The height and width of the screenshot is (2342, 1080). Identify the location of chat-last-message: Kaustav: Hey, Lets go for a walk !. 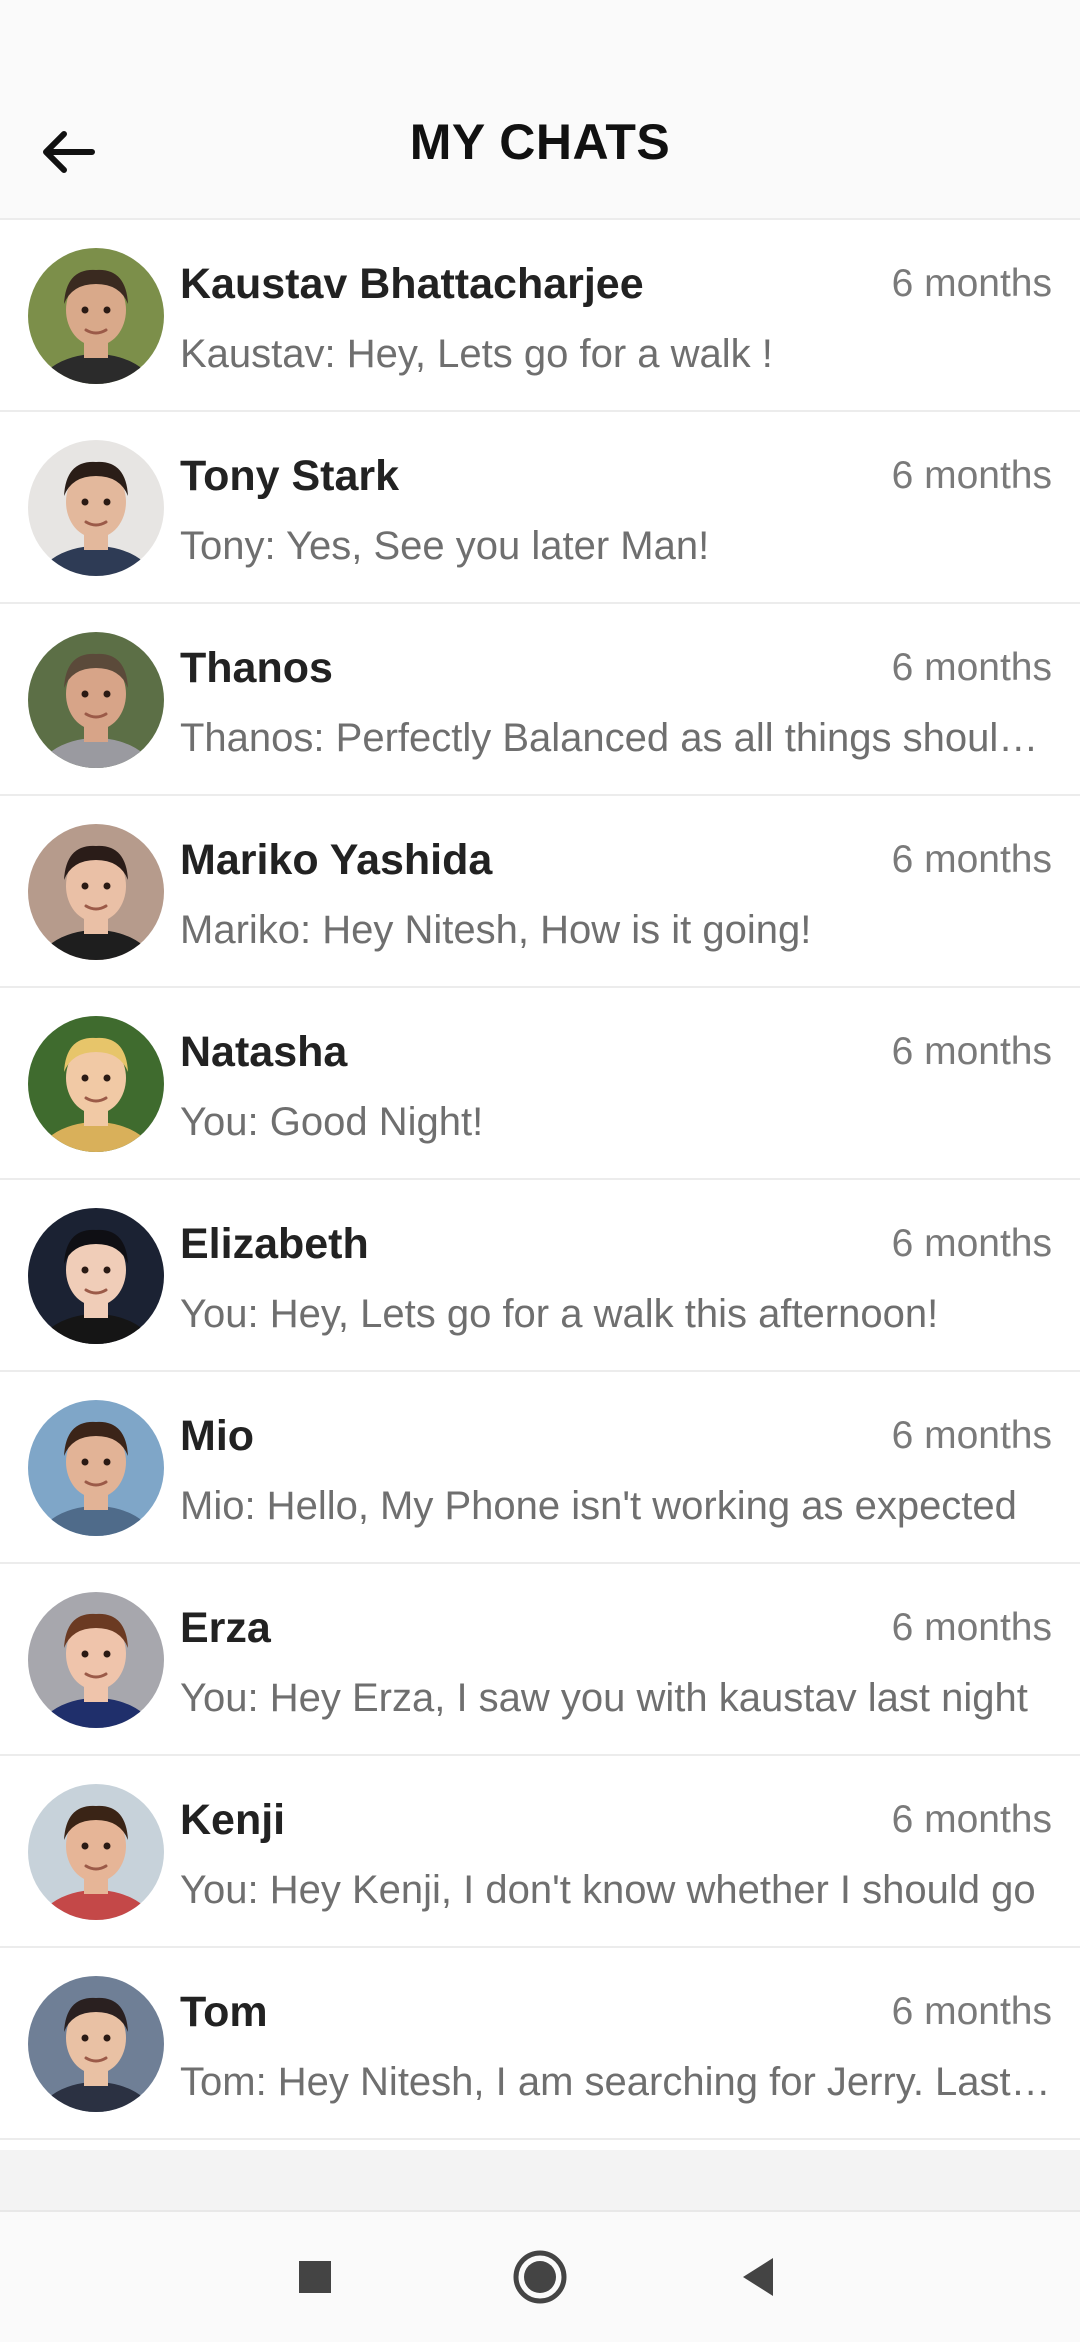
(476, 354).